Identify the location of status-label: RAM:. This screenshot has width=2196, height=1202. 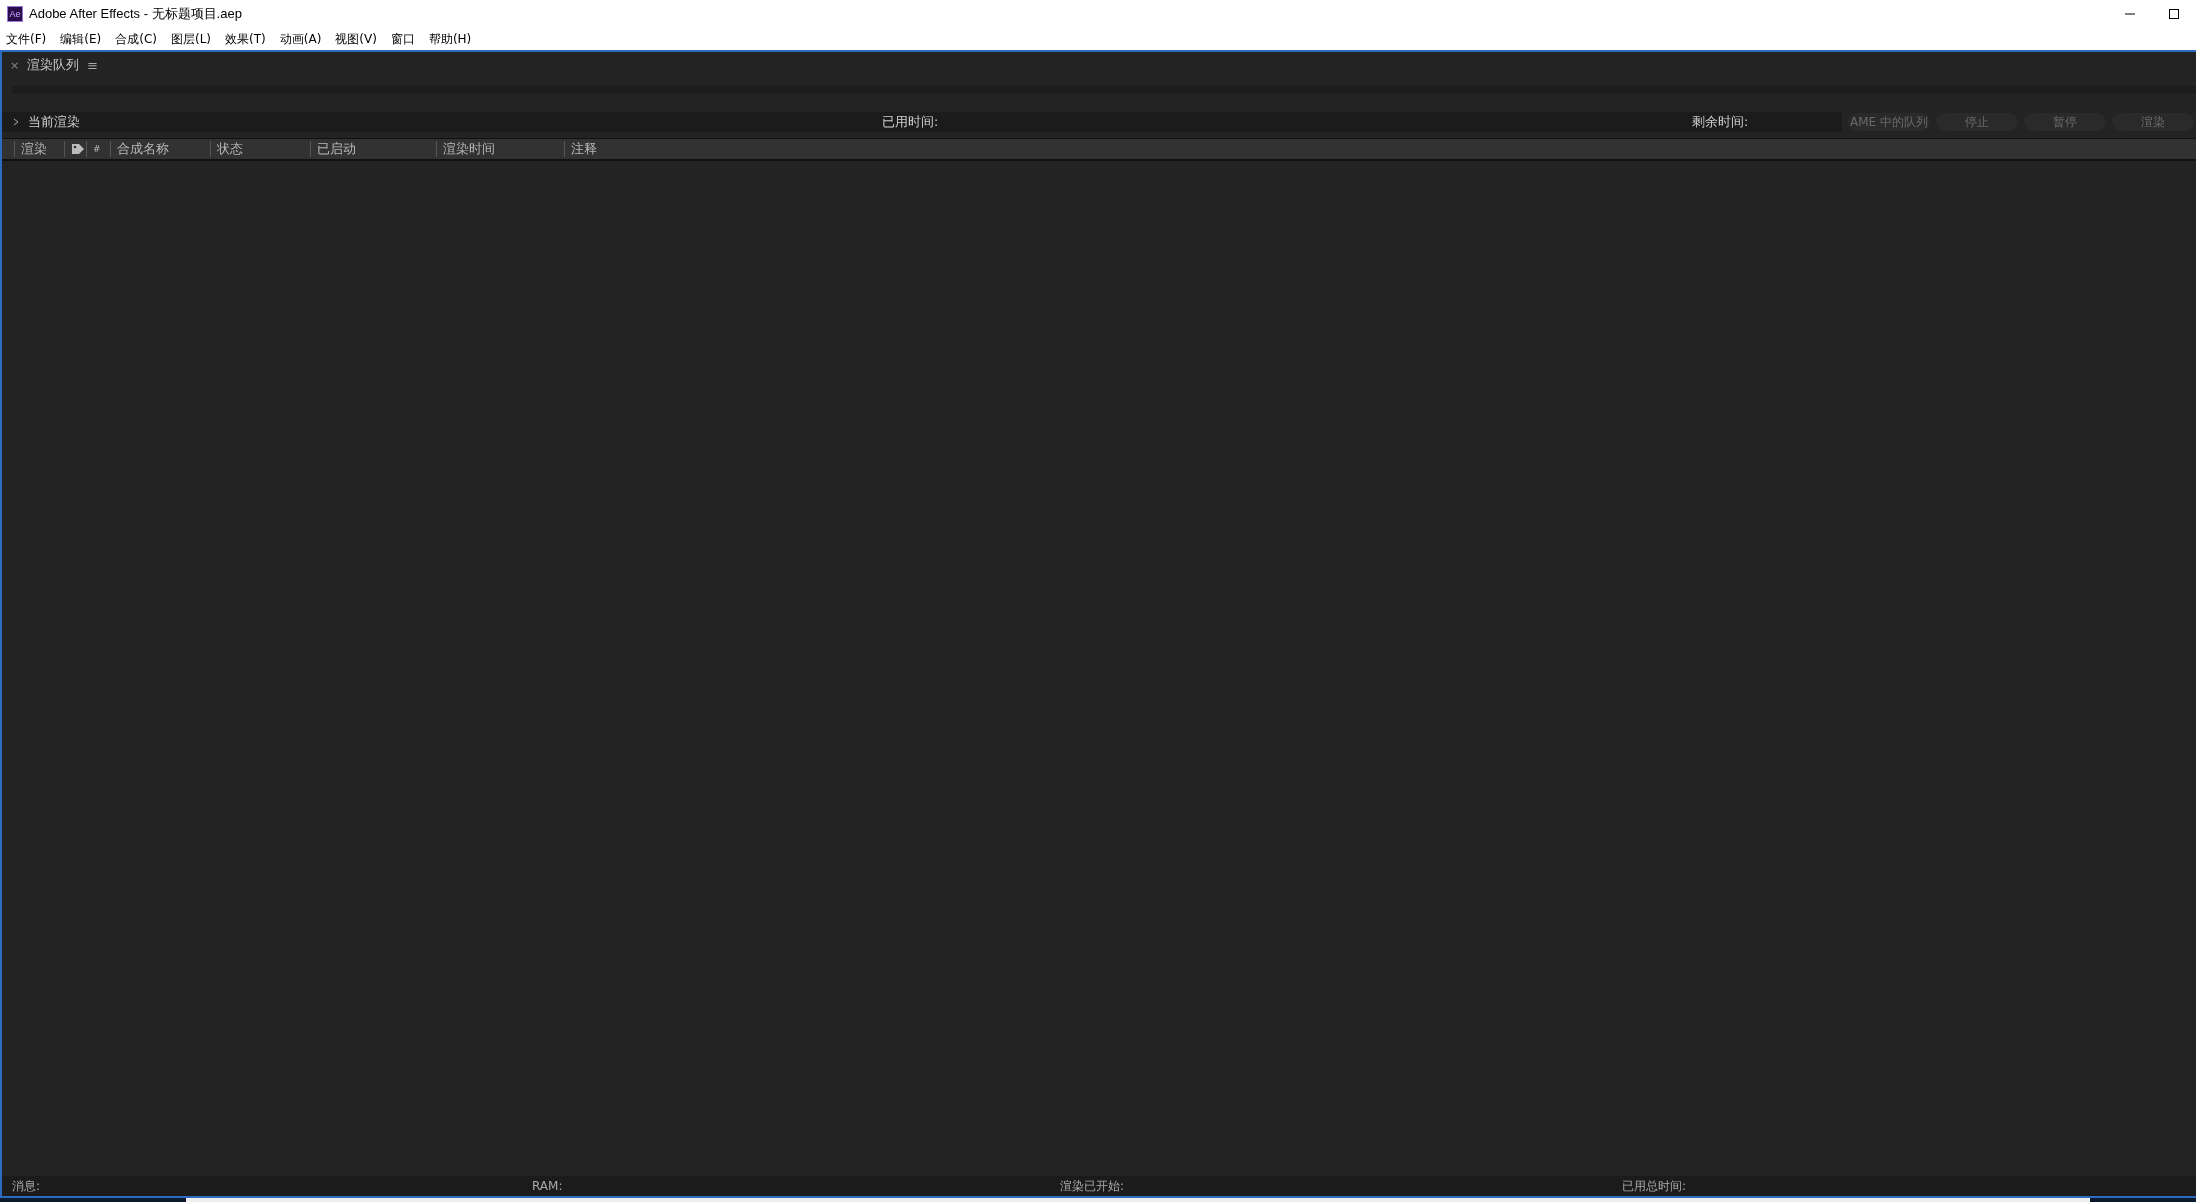
(547, 1186).